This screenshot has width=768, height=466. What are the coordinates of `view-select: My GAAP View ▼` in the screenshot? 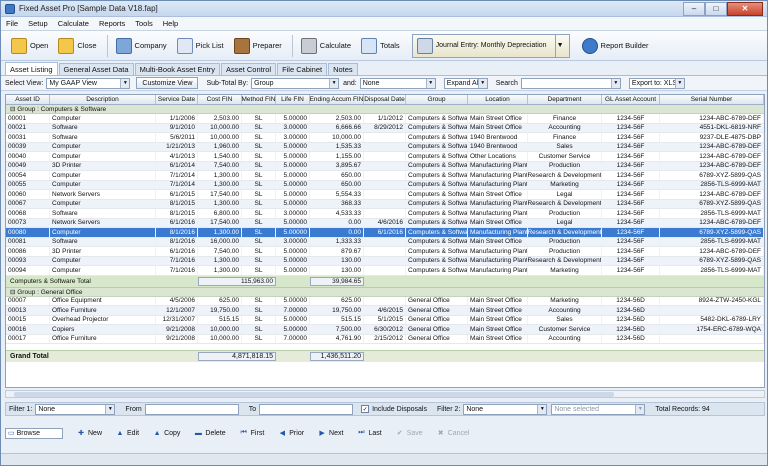 It's located at (88, 83).